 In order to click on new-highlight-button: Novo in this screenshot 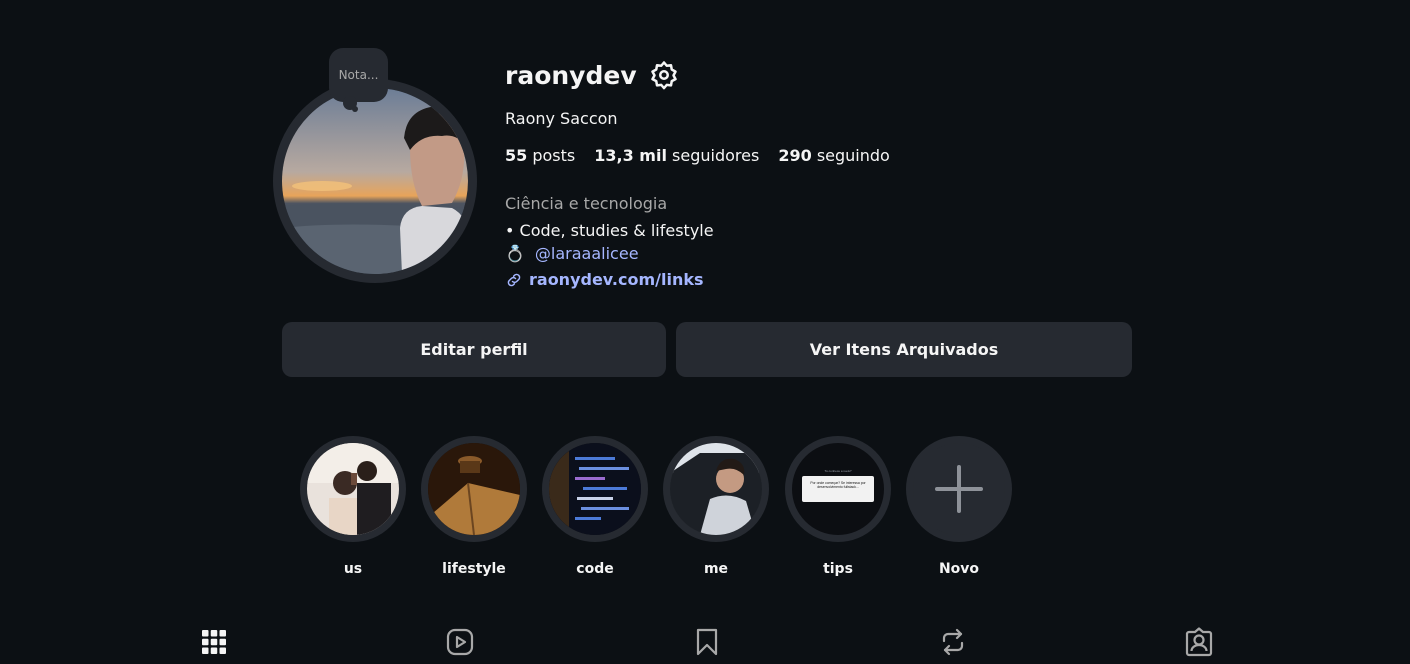, I will do `click(959, 506)`.